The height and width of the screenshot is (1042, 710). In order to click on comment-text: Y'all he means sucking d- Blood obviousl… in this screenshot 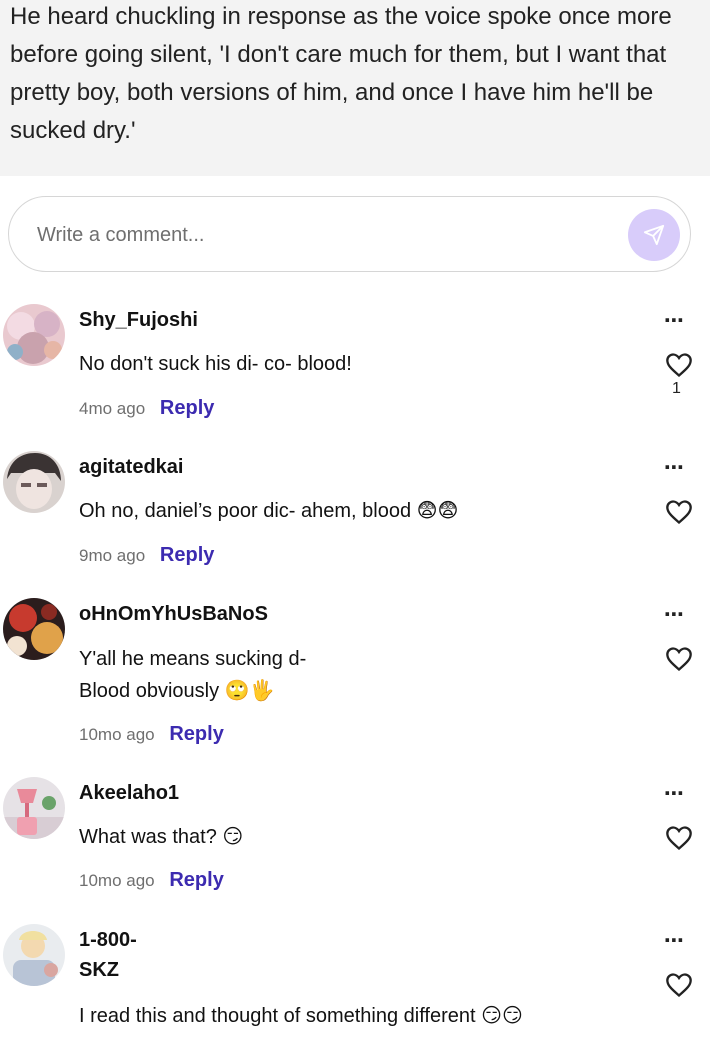, I will do `click(359, 675)`.